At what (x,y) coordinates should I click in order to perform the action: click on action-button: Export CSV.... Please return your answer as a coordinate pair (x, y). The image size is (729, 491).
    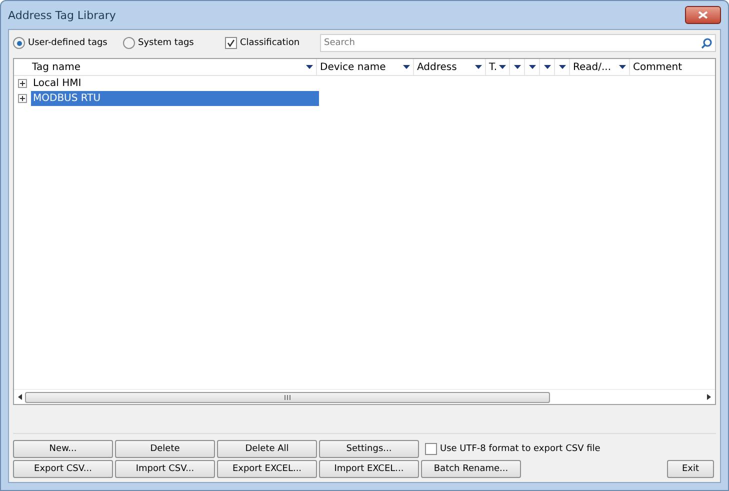
    Looking at the image, I should click on (63, 469).